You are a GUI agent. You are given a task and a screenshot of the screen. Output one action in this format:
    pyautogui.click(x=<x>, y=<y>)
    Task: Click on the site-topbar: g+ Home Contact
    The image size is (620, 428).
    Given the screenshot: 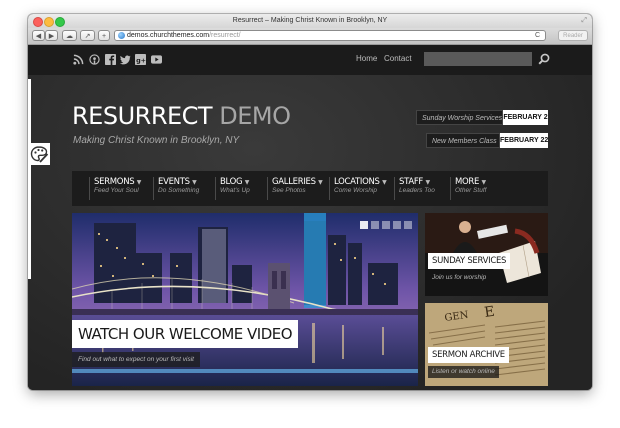 What is the action you would take?
    pyautogui.click(x=310, y=60)
    